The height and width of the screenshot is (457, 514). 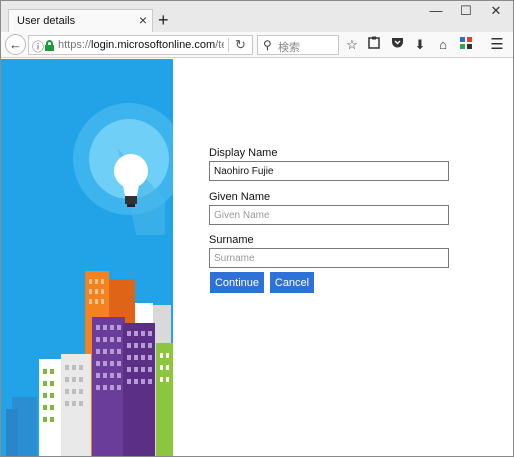 What do you see at coordinates (237, 282) in the screenshot?
I see `continue-button: Continue` at bounding box center [237, 282].